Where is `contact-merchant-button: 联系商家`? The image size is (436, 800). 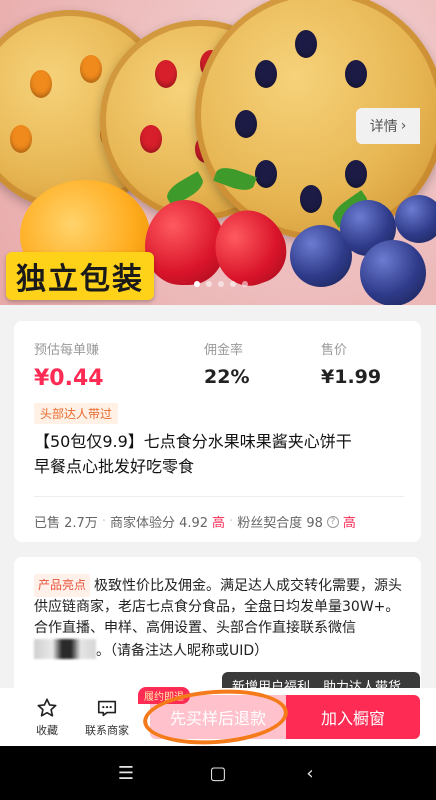
contact-merchant-button: 联系商家 is located at coordinates (107, 717).